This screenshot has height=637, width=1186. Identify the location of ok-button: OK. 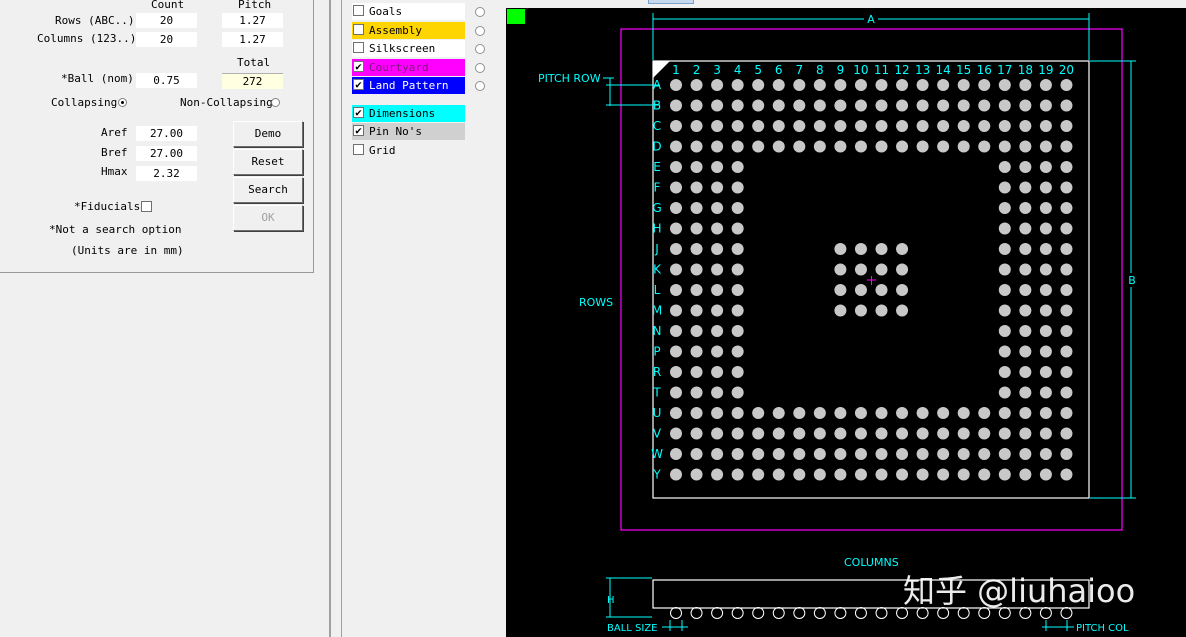
(268, 218).